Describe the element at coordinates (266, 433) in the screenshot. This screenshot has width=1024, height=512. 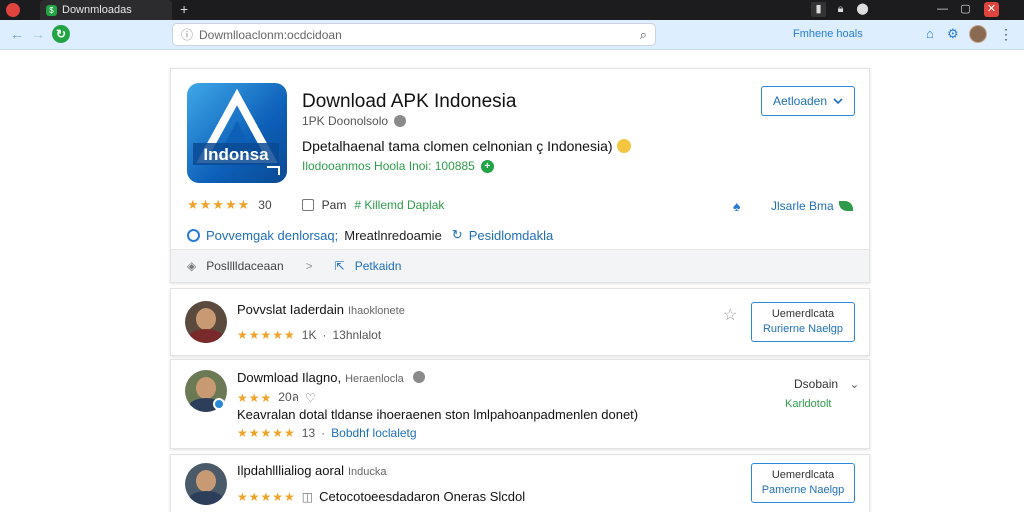
I see `review-stars-secondary: ★★★★★` at that location.